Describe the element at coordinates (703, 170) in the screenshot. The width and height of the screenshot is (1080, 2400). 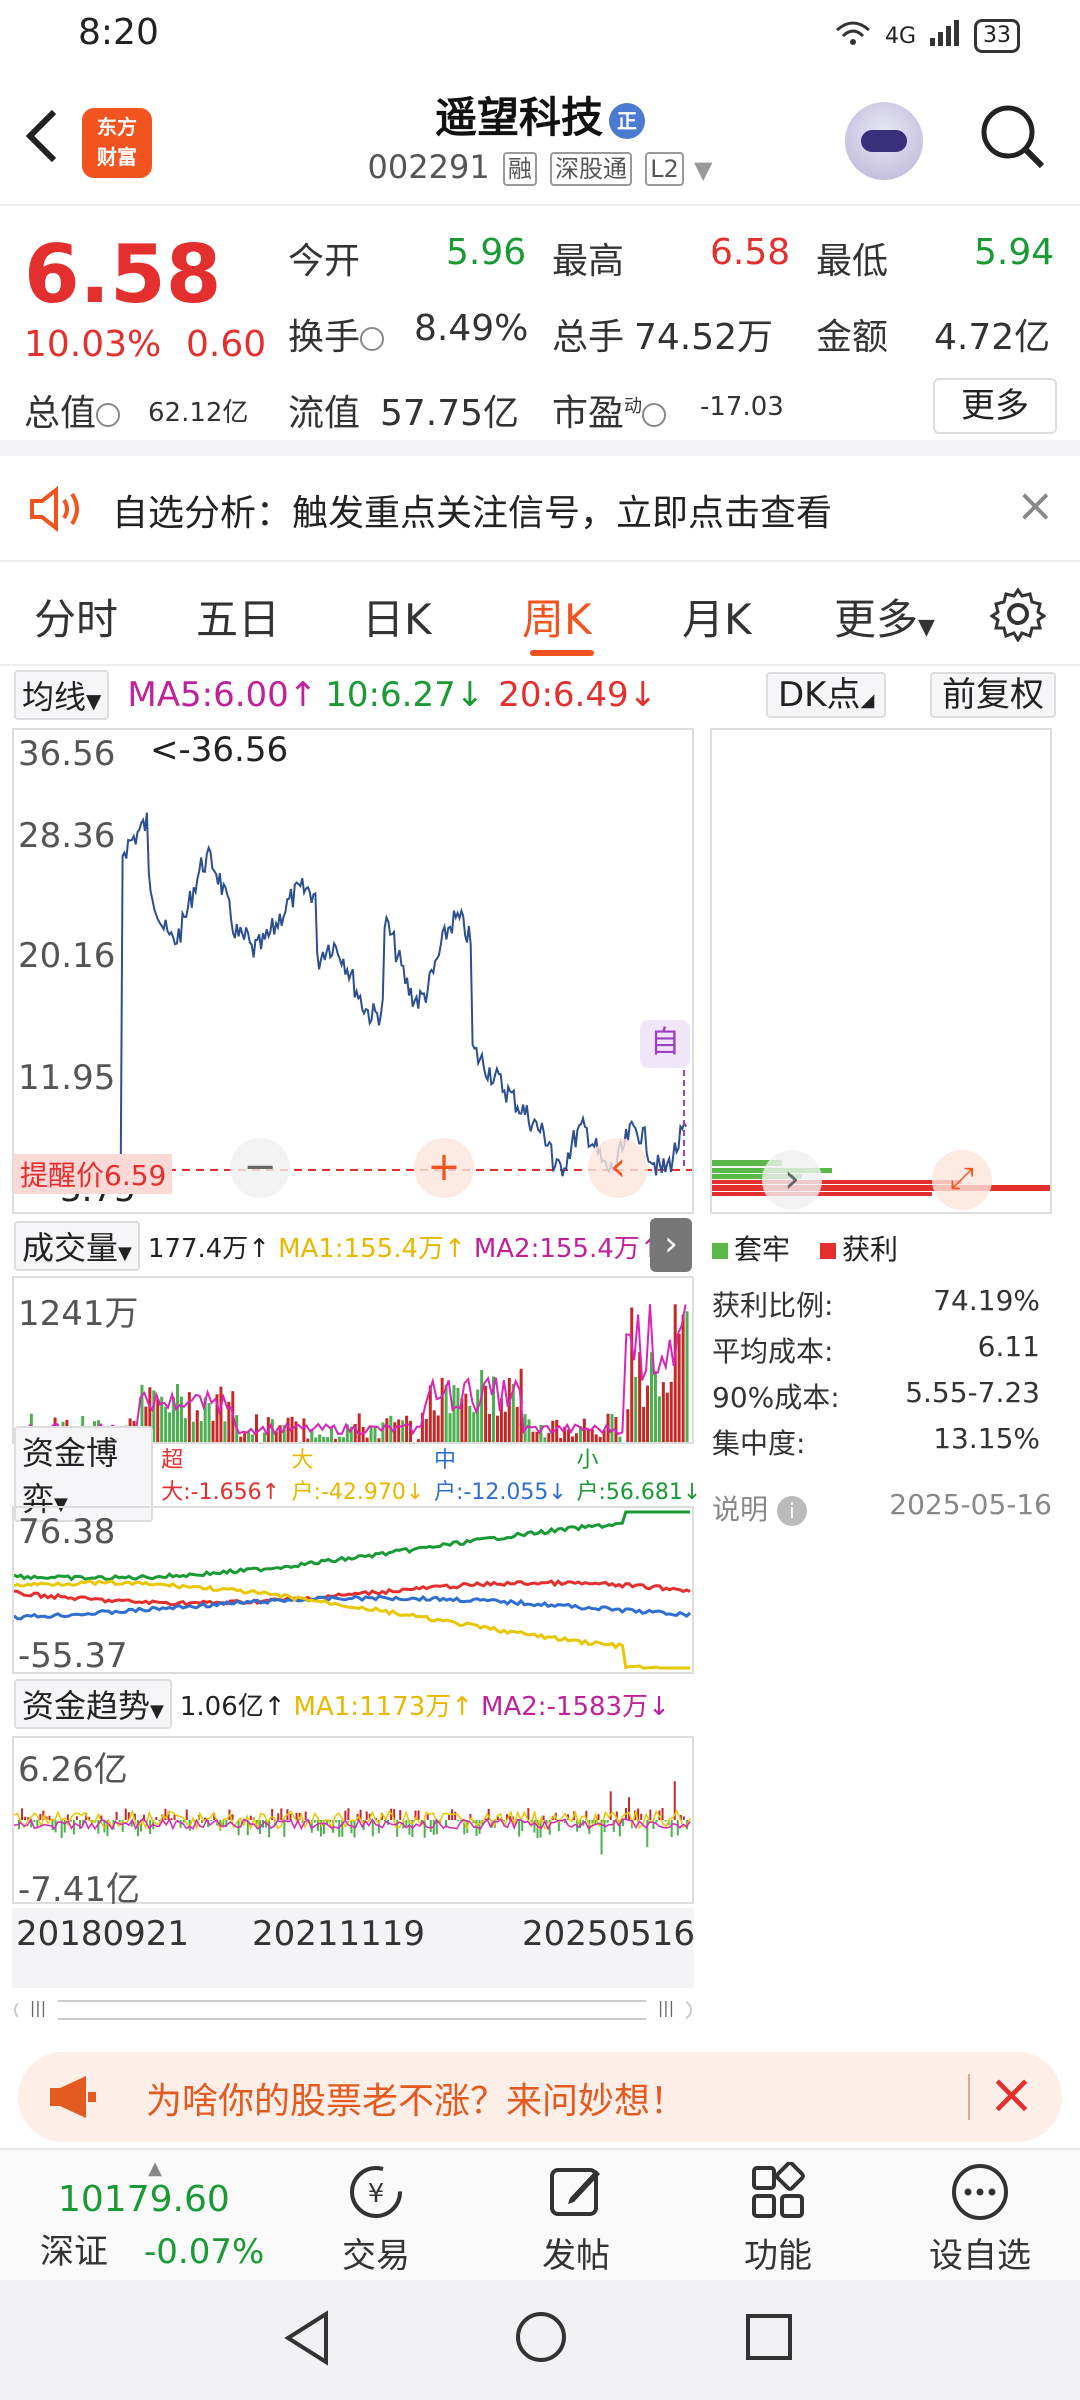
I see `dropdown-triangle-icon: ▼` at that location.